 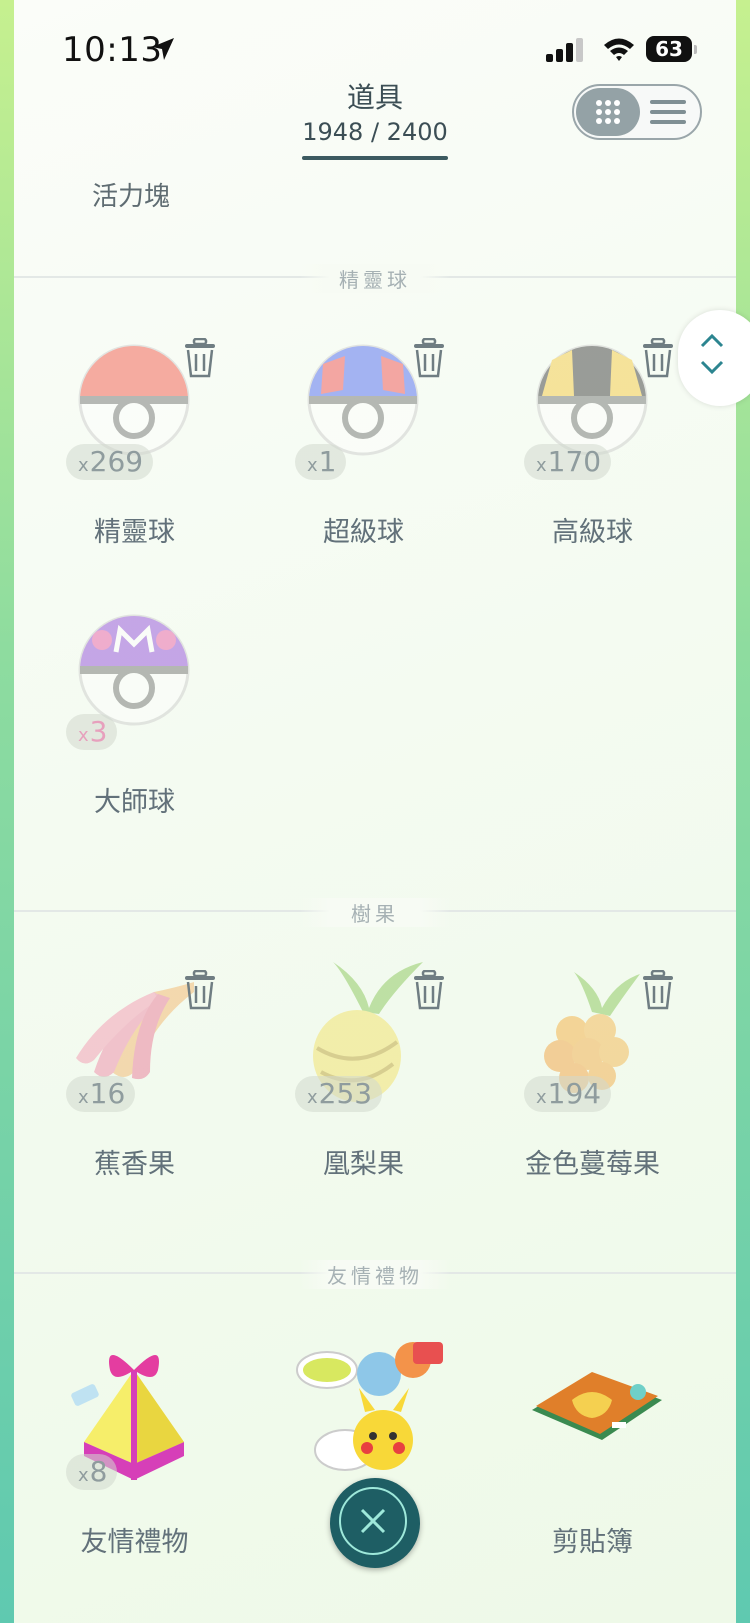 What do you see at coordinates (369, 1406) in the screenshot?
I see `stickers-icon` at bounding box center [369, 1406].